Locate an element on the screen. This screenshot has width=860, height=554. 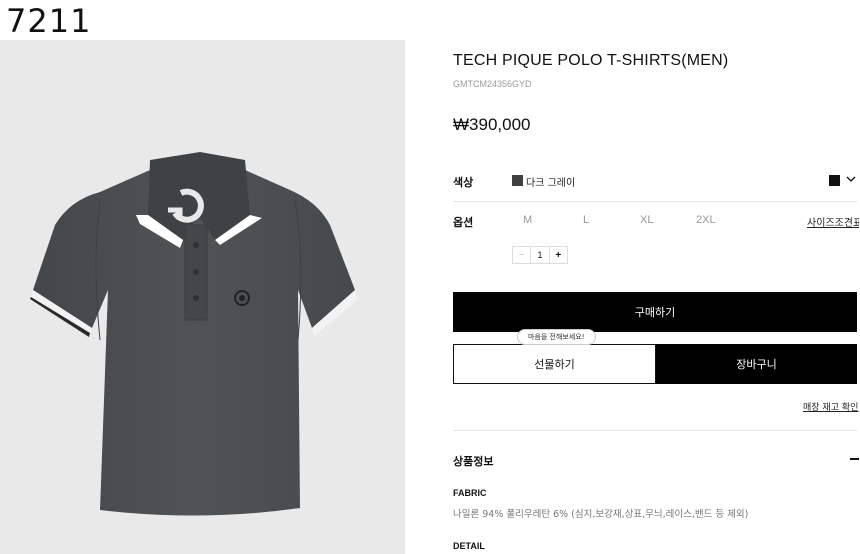
color-selector-swatch is located at coordinates (834, 180).